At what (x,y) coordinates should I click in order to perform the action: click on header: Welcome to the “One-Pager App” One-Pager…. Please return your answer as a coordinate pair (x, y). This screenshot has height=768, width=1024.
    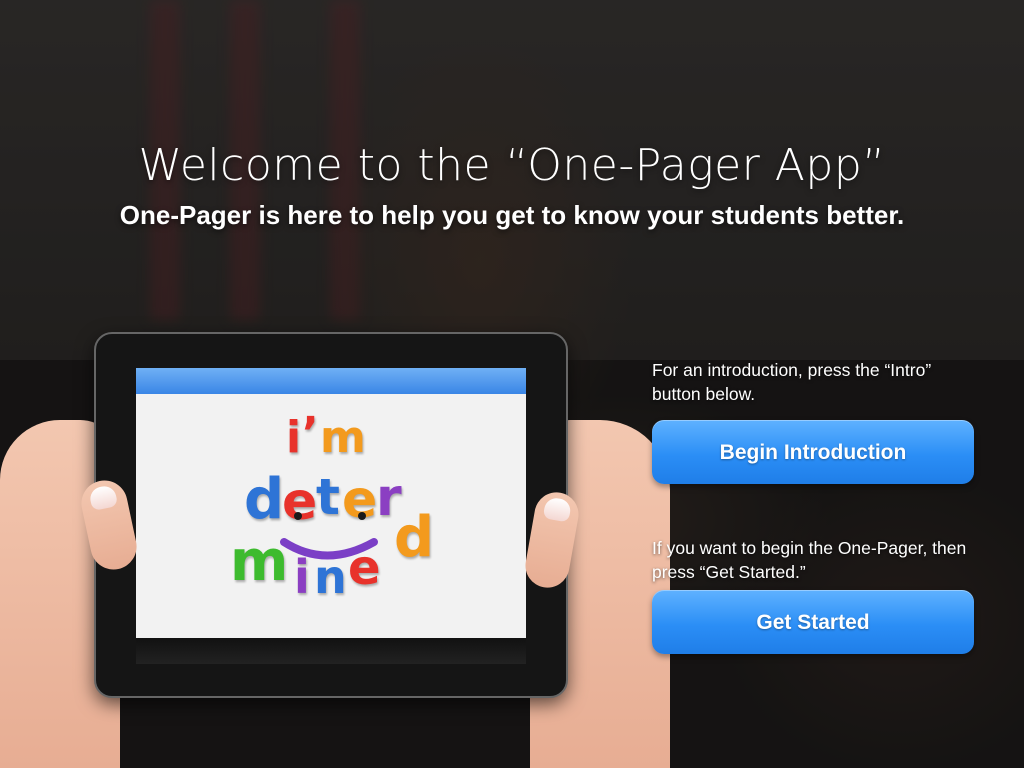
    Looking at the image, I should click on (512, 184).